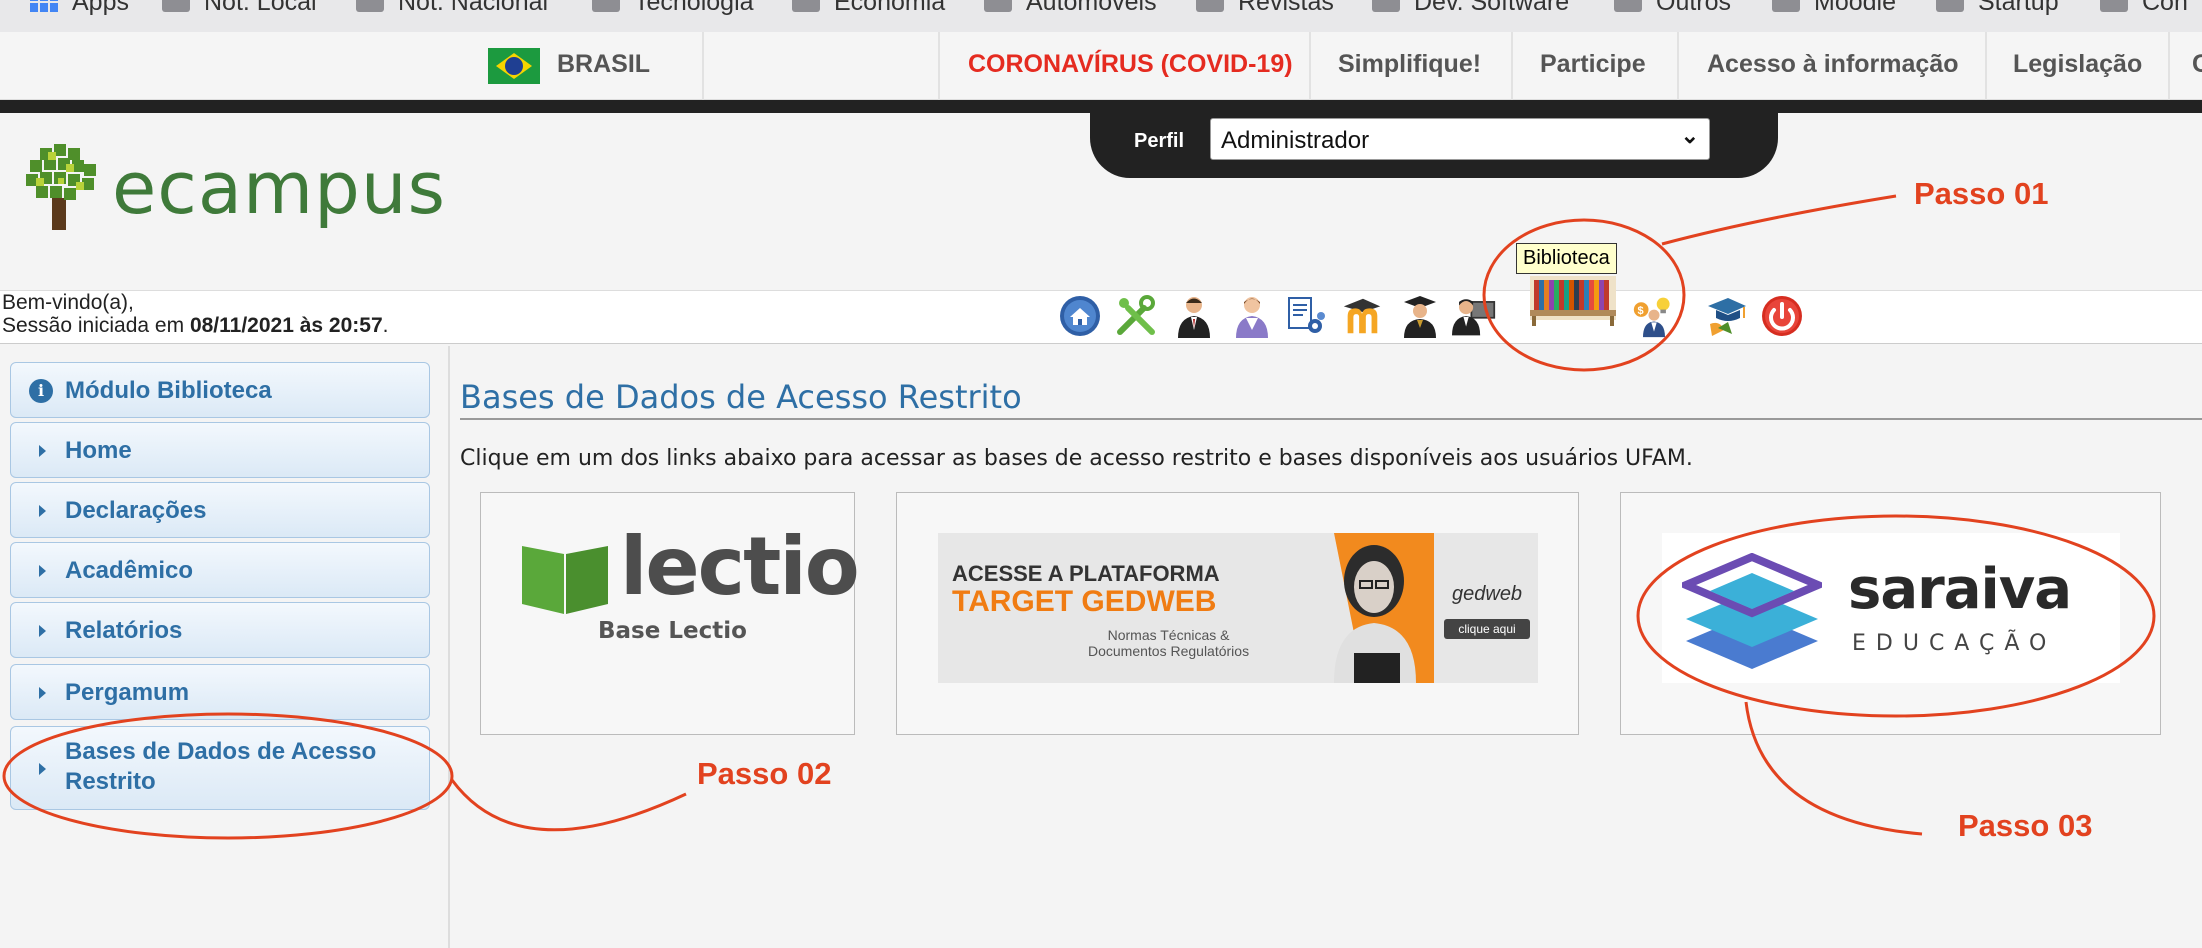 The width and height of the screenshot is (2202, 948). I want to click on step3-label: Passo 03, so click(2025, 825).